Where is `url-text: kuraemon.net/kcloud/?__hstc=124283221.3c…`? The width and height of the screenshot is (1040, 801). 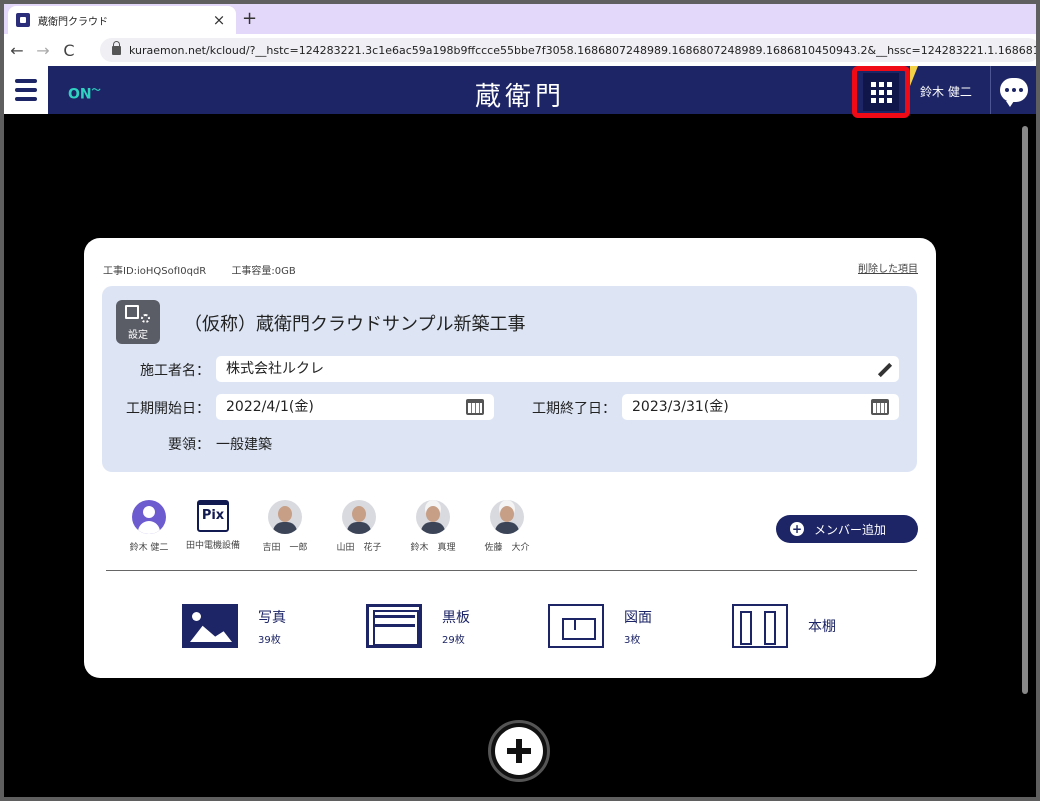
url-text: kuraemon.net/kcloud/?__hstc=124283221.3c… is located at coordinates (582, 50).